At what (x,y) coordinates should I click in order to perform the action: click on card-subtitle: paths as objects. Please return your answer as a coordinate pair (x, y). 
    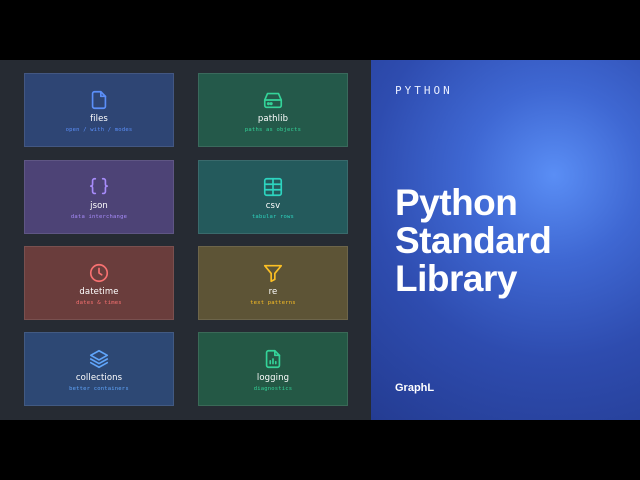
    Looking at the image, I should click on (273, 130).